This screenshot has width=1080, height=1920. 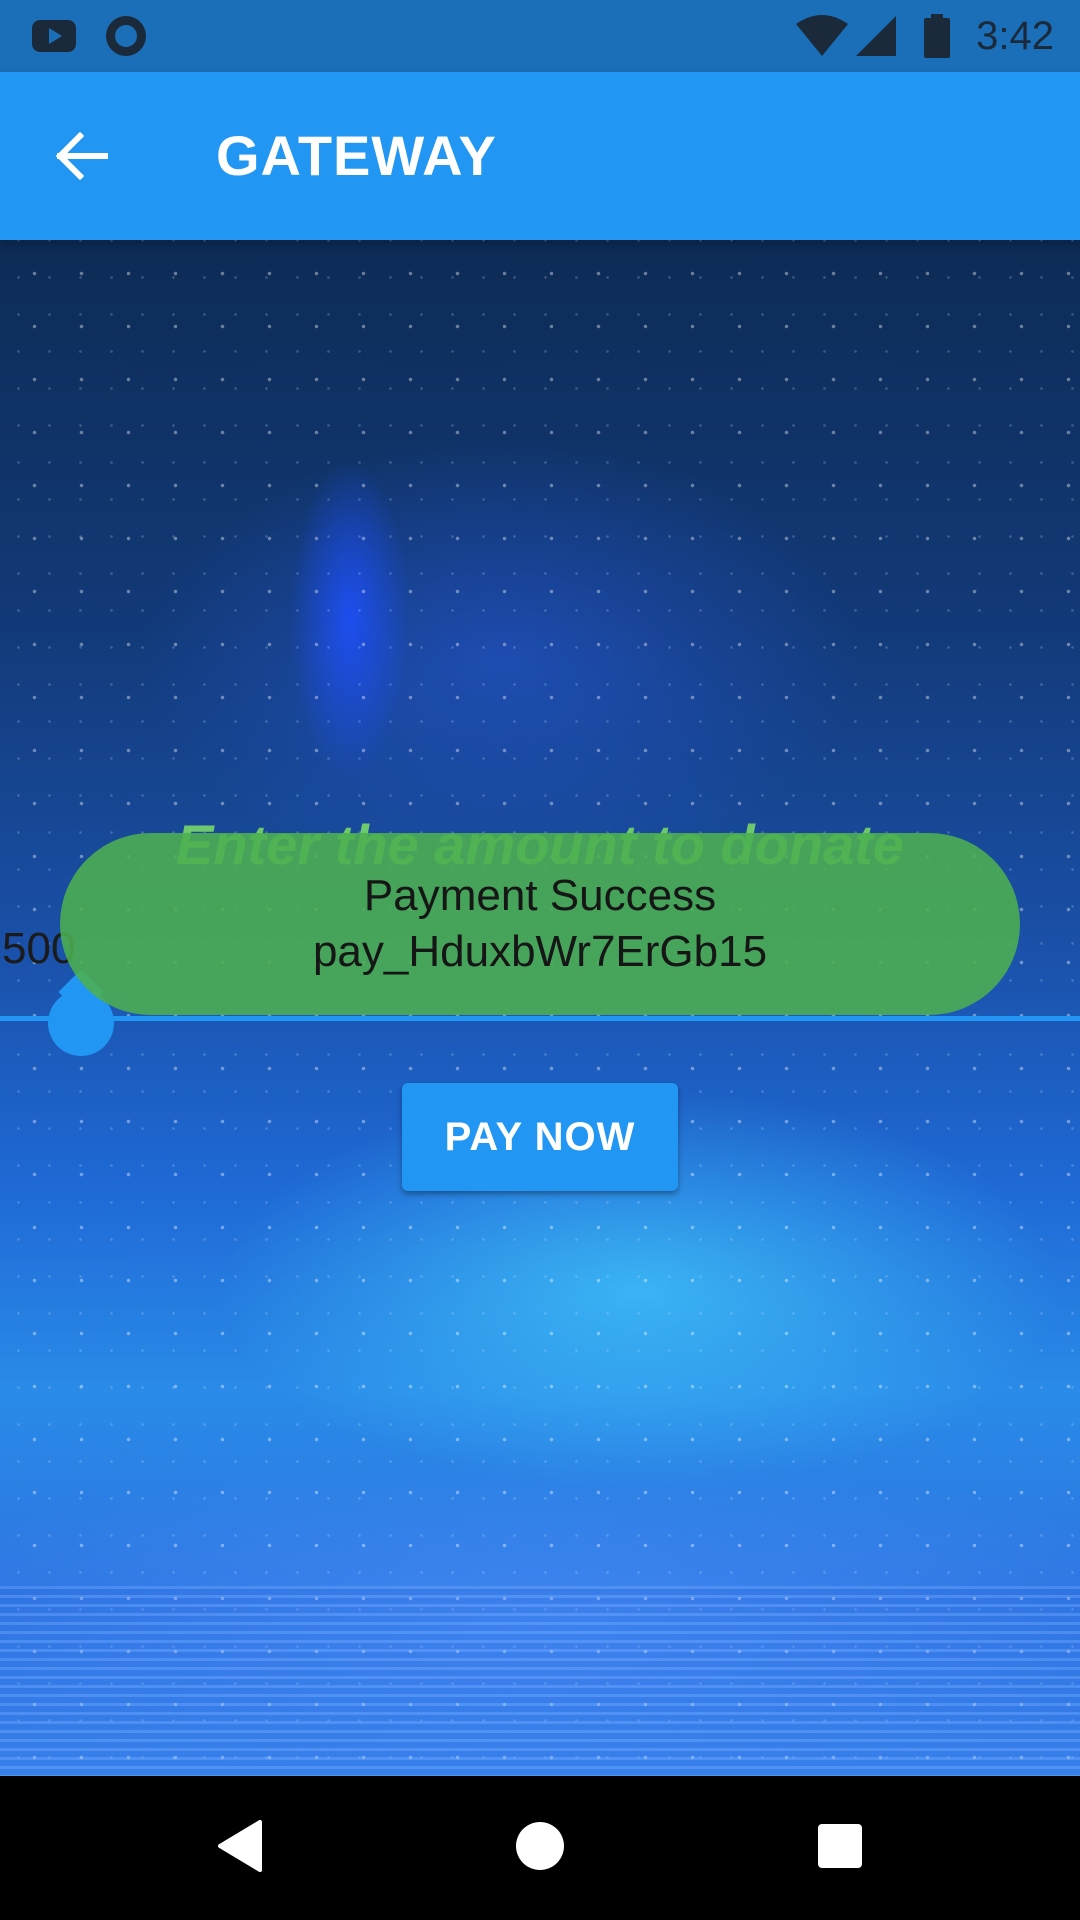 I want to click on nav-home-button, so click(x=540, y=1848).